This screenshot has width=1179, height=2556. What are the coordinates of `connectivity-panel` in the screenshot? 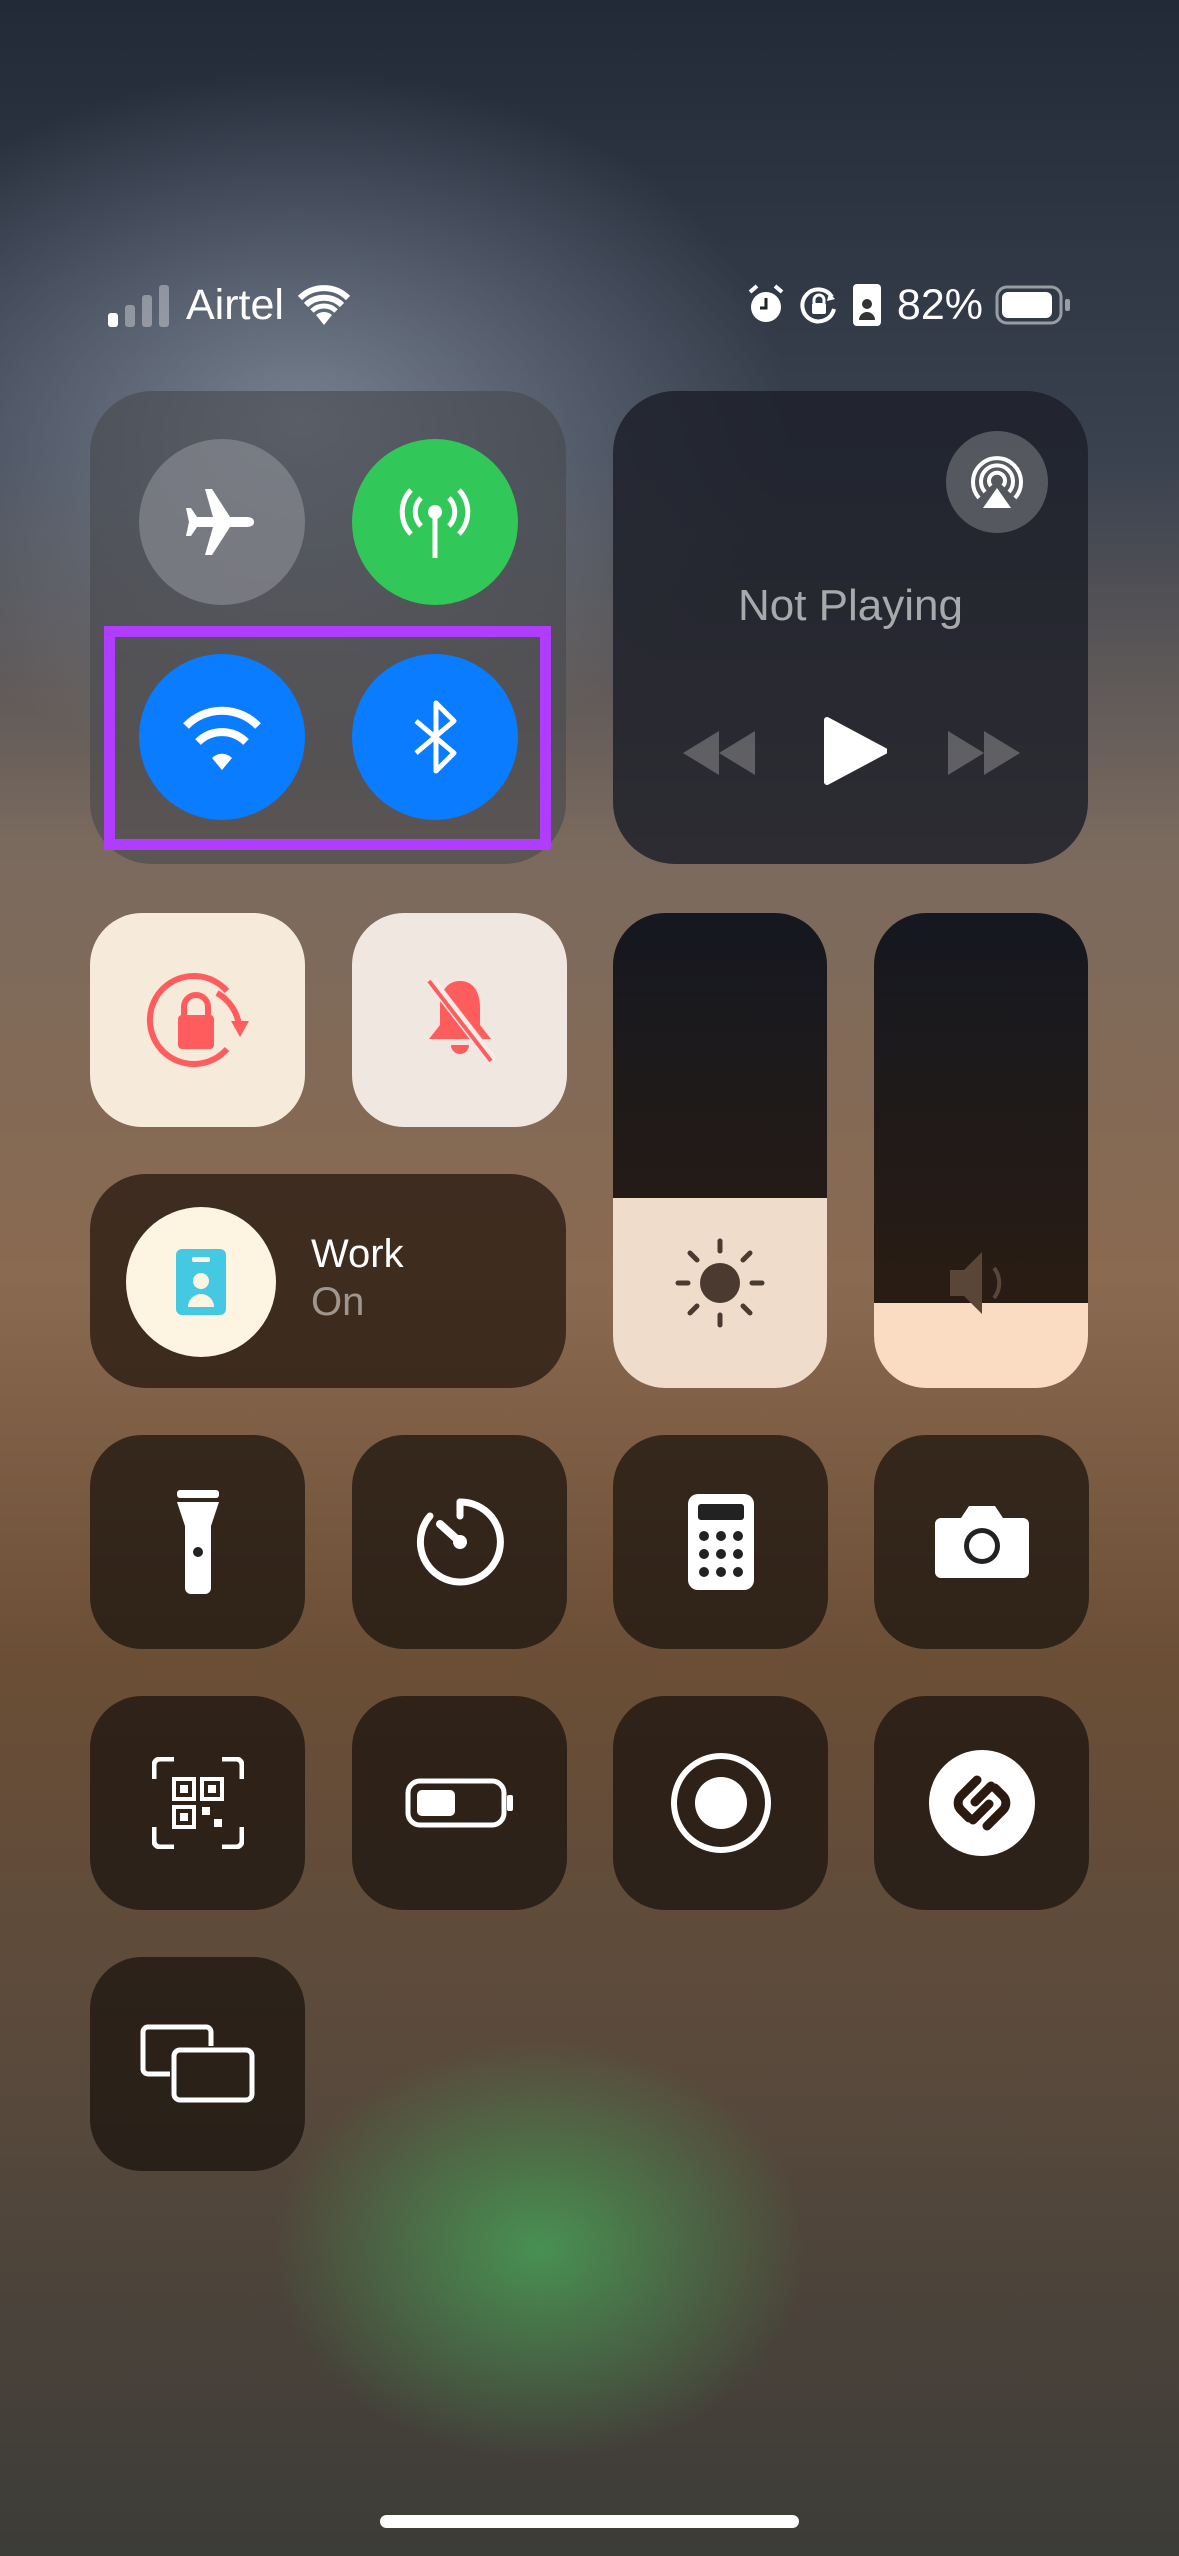 It's located at (328, 627).